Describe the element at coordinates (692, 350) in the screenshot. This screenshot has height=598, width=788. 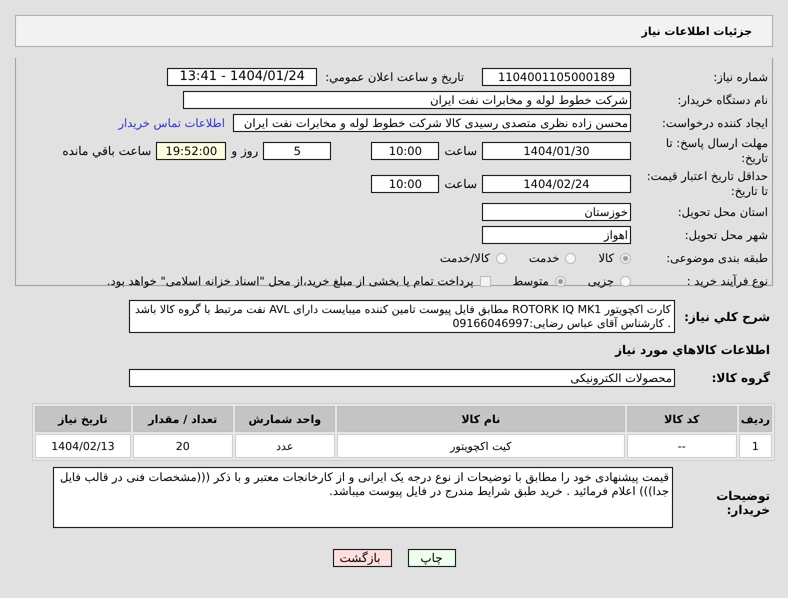
I see `section-title: اطلاعات کالاهاي مورد نیاز` at that location.